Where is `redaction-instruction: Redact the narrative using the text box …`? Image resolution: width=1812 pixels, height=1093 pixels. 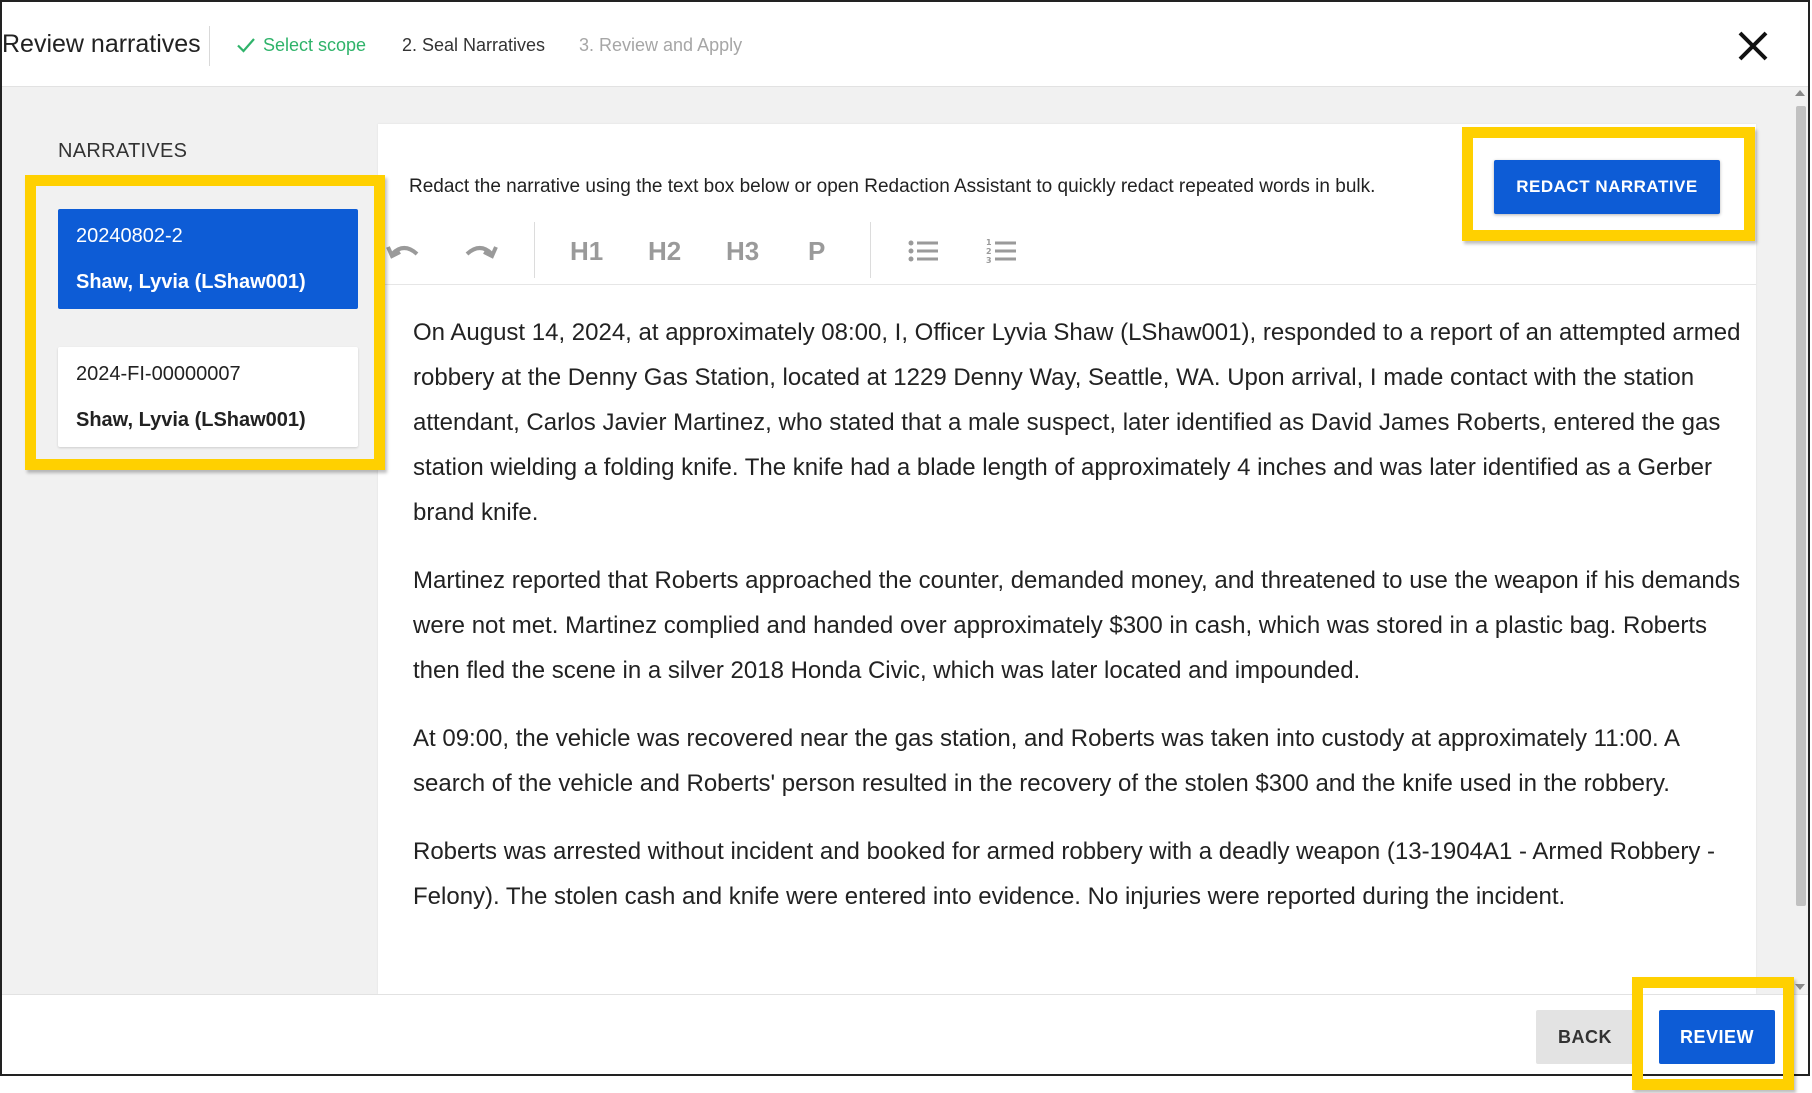 redaction-instruction: Redact the narrative using the text box … is located at coordinates (892, 186).